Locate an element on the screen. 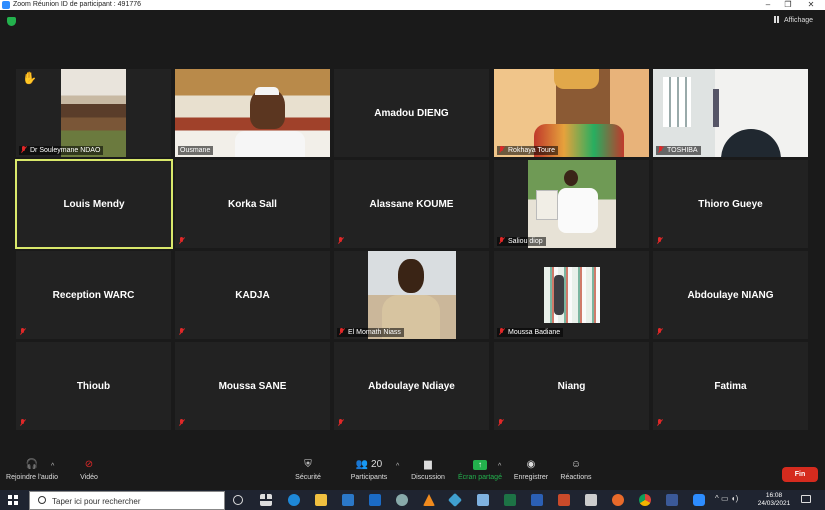 The image size is (825, 510). participant-tile: Niang is located at coordinates (571, 386).